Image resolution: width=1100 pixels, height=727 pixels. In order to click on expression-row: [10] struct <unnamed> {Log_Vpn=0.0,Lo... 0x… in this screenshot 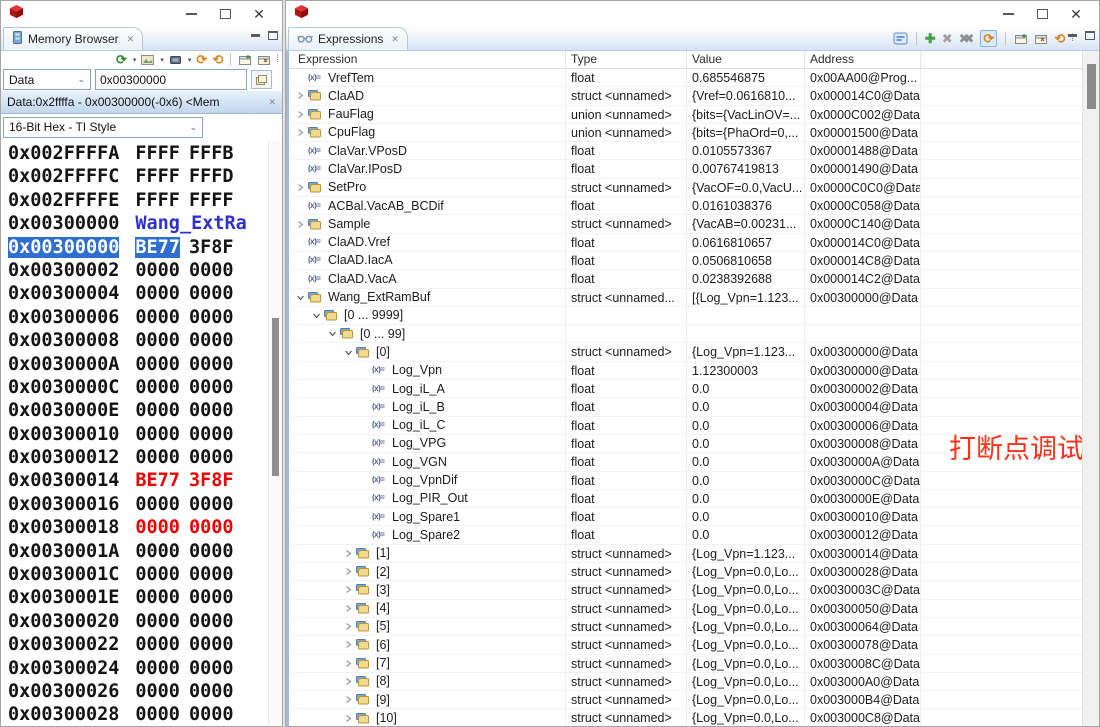, I will do `click(694, 717)`.